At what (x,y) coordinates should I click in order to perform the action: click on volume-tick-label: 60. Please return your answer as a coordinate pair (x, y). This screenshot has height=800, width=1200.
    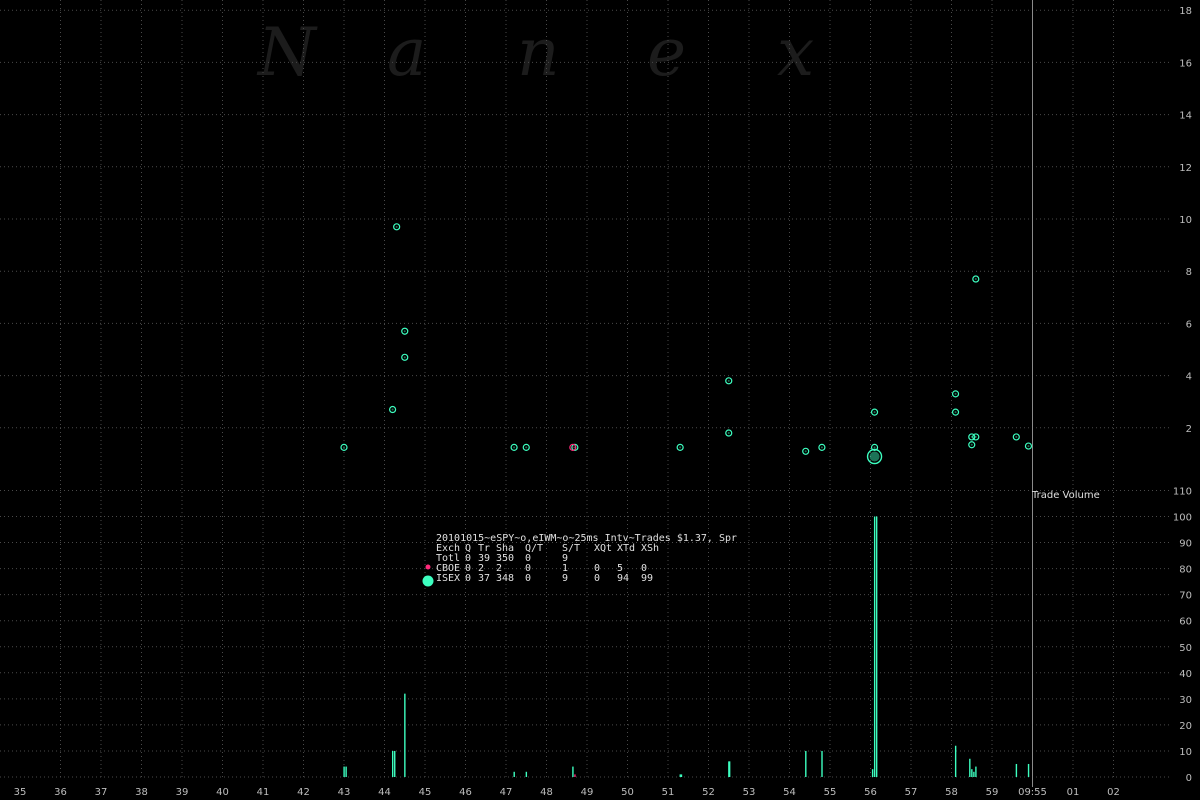
    Looking at the image, I should click on (1185, 622).